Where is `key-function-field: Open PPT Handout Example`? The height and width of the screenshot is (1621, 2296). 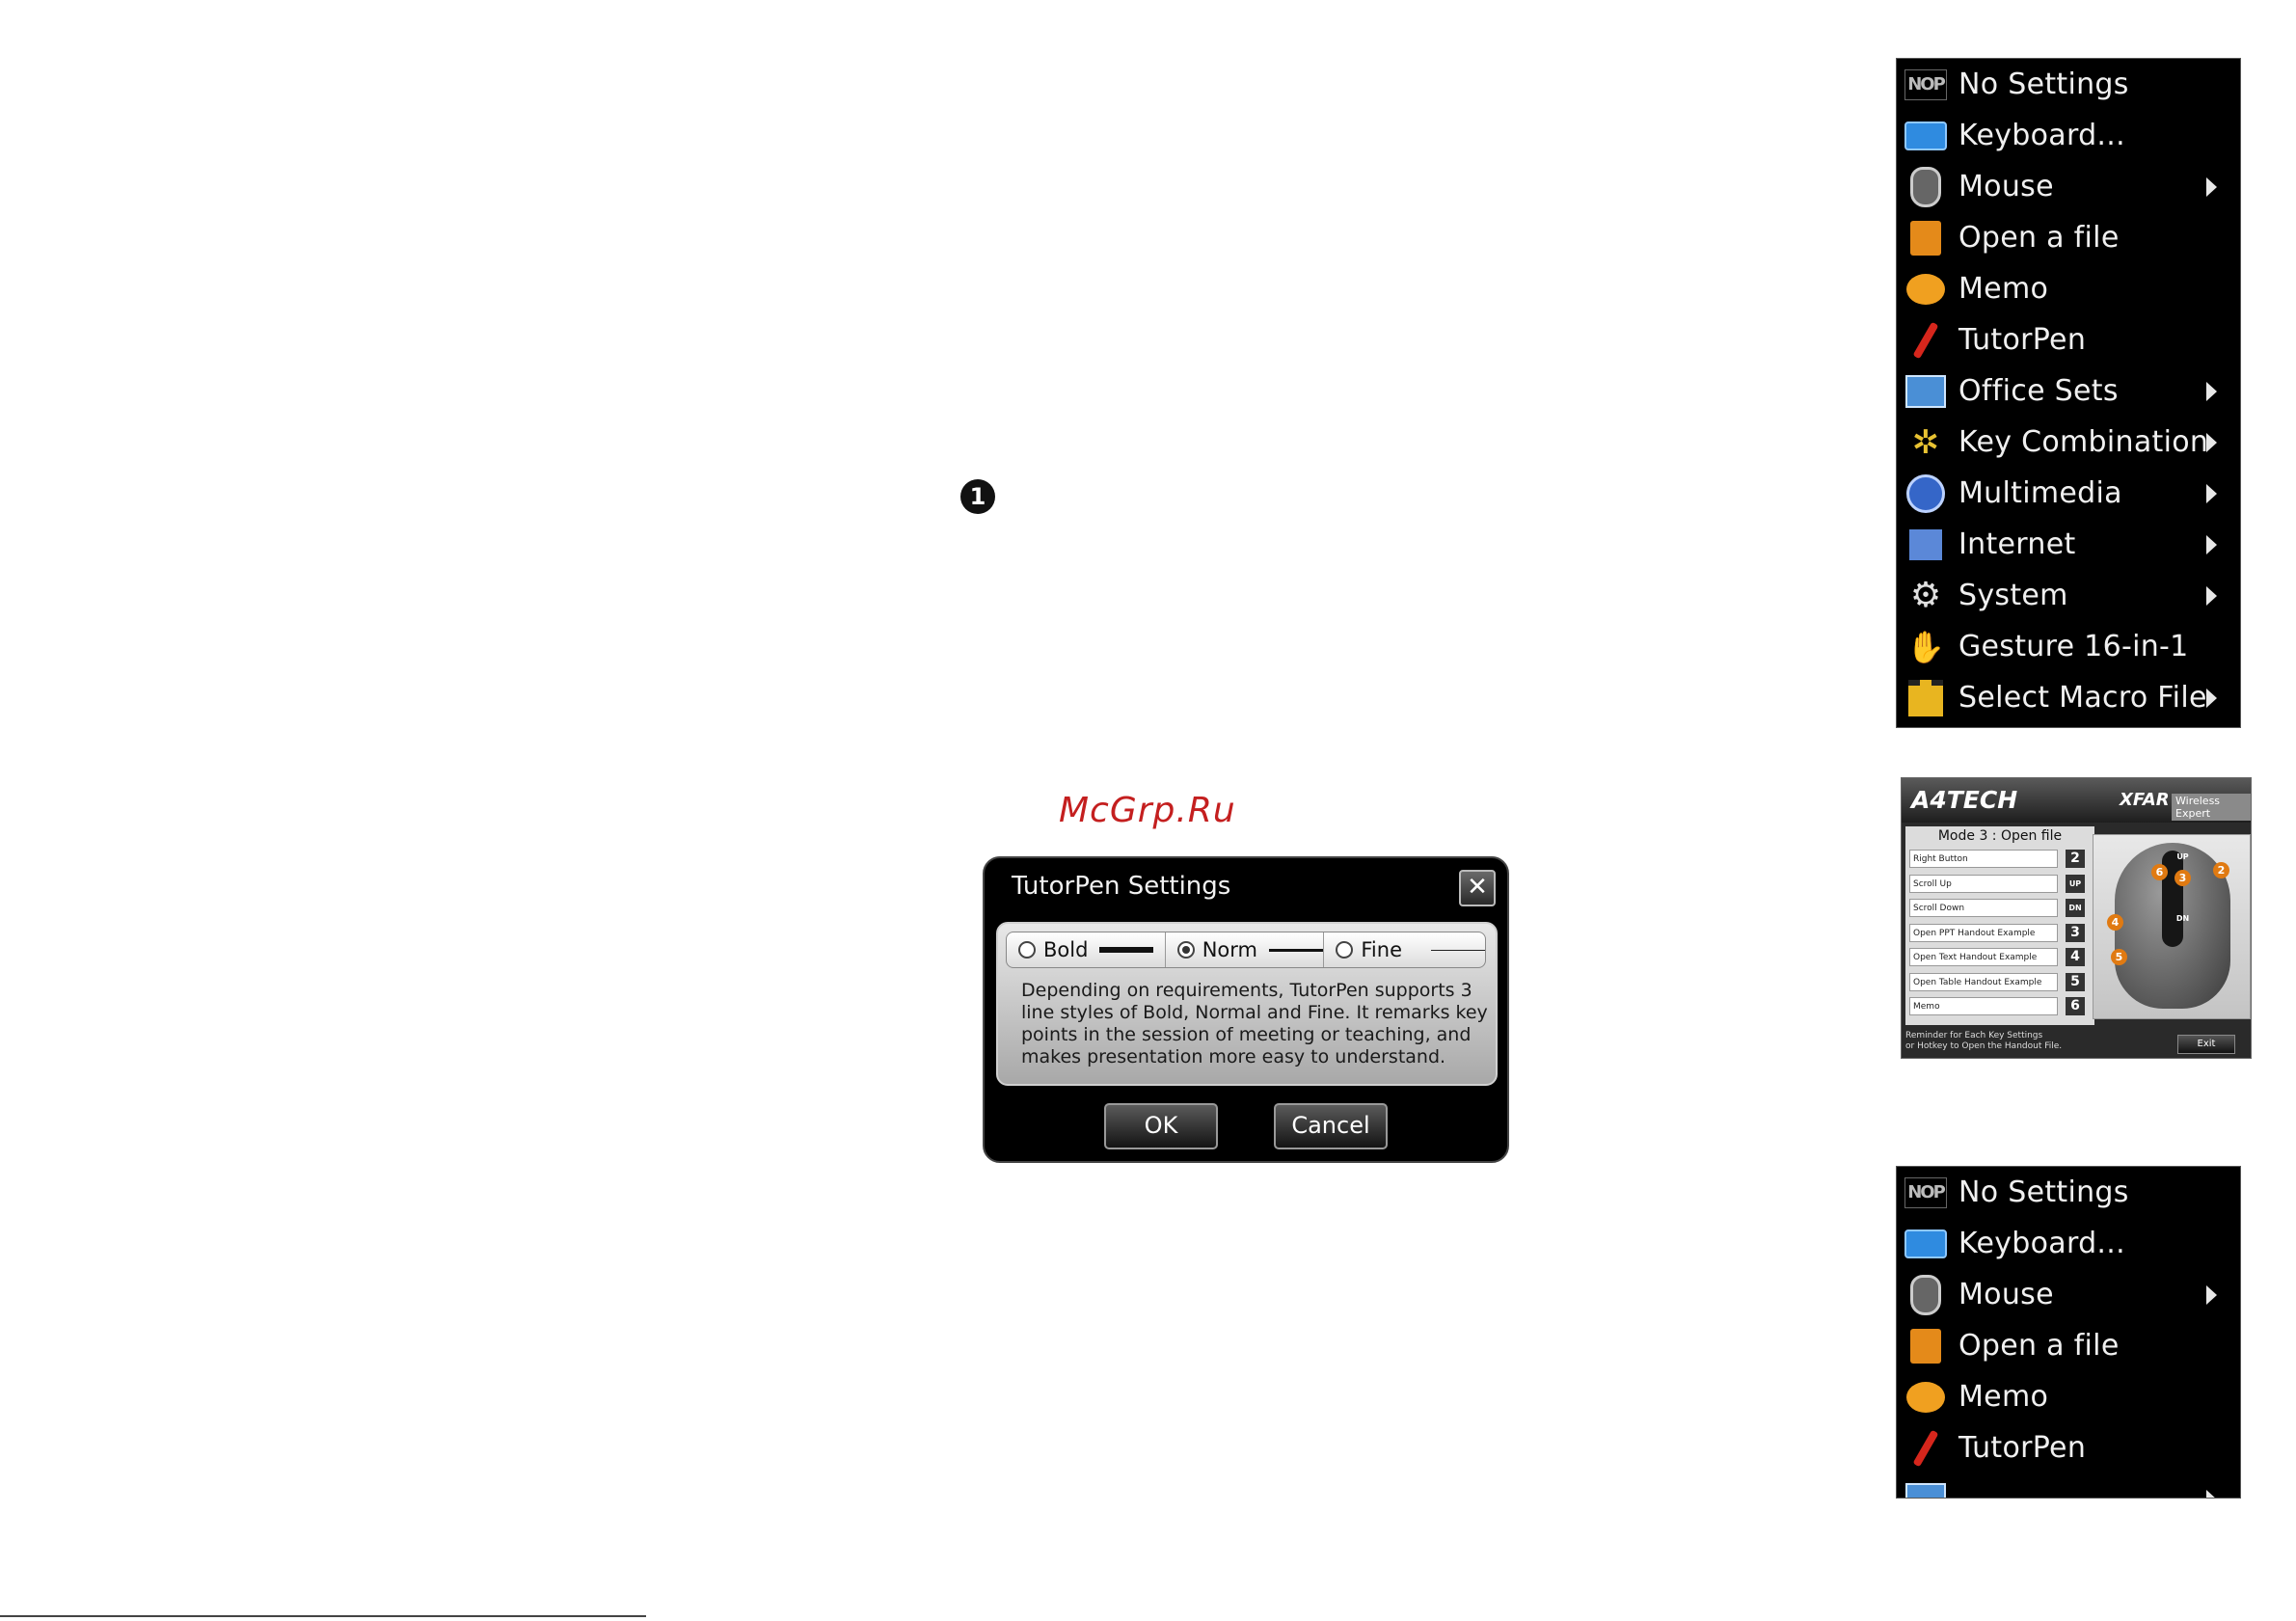 key-function-field: Open PPT Handout Example is located at coordinates (1983, 932).